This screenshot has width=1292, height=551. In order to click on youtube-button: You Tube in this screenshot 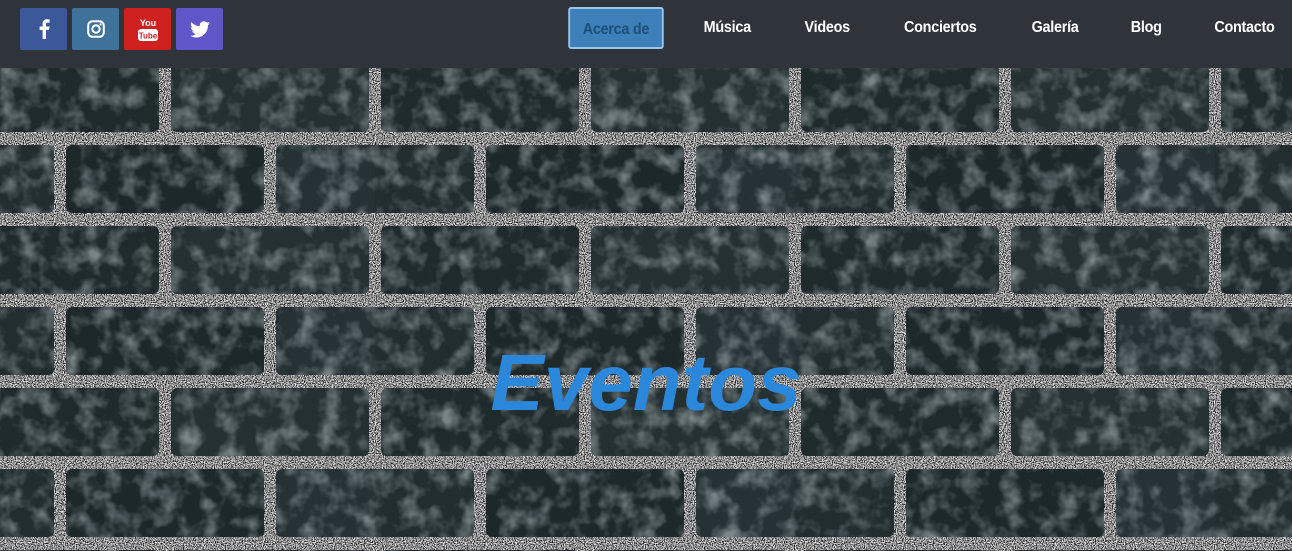, I will do `click(147, 29)`.